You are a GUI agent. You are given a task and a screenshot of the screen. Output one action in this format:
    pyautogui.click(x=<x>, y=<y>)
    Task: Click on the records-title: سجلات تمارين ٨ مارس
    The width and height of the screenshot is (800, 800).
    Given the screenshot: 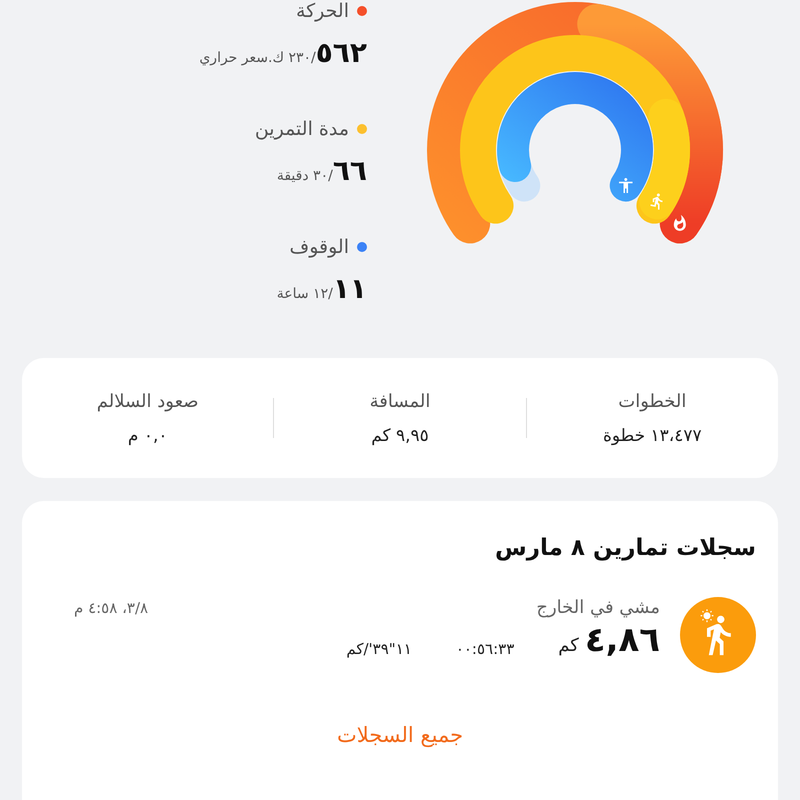 What is the action you would take?
    pyautogui.click(x=625, y=548)
    